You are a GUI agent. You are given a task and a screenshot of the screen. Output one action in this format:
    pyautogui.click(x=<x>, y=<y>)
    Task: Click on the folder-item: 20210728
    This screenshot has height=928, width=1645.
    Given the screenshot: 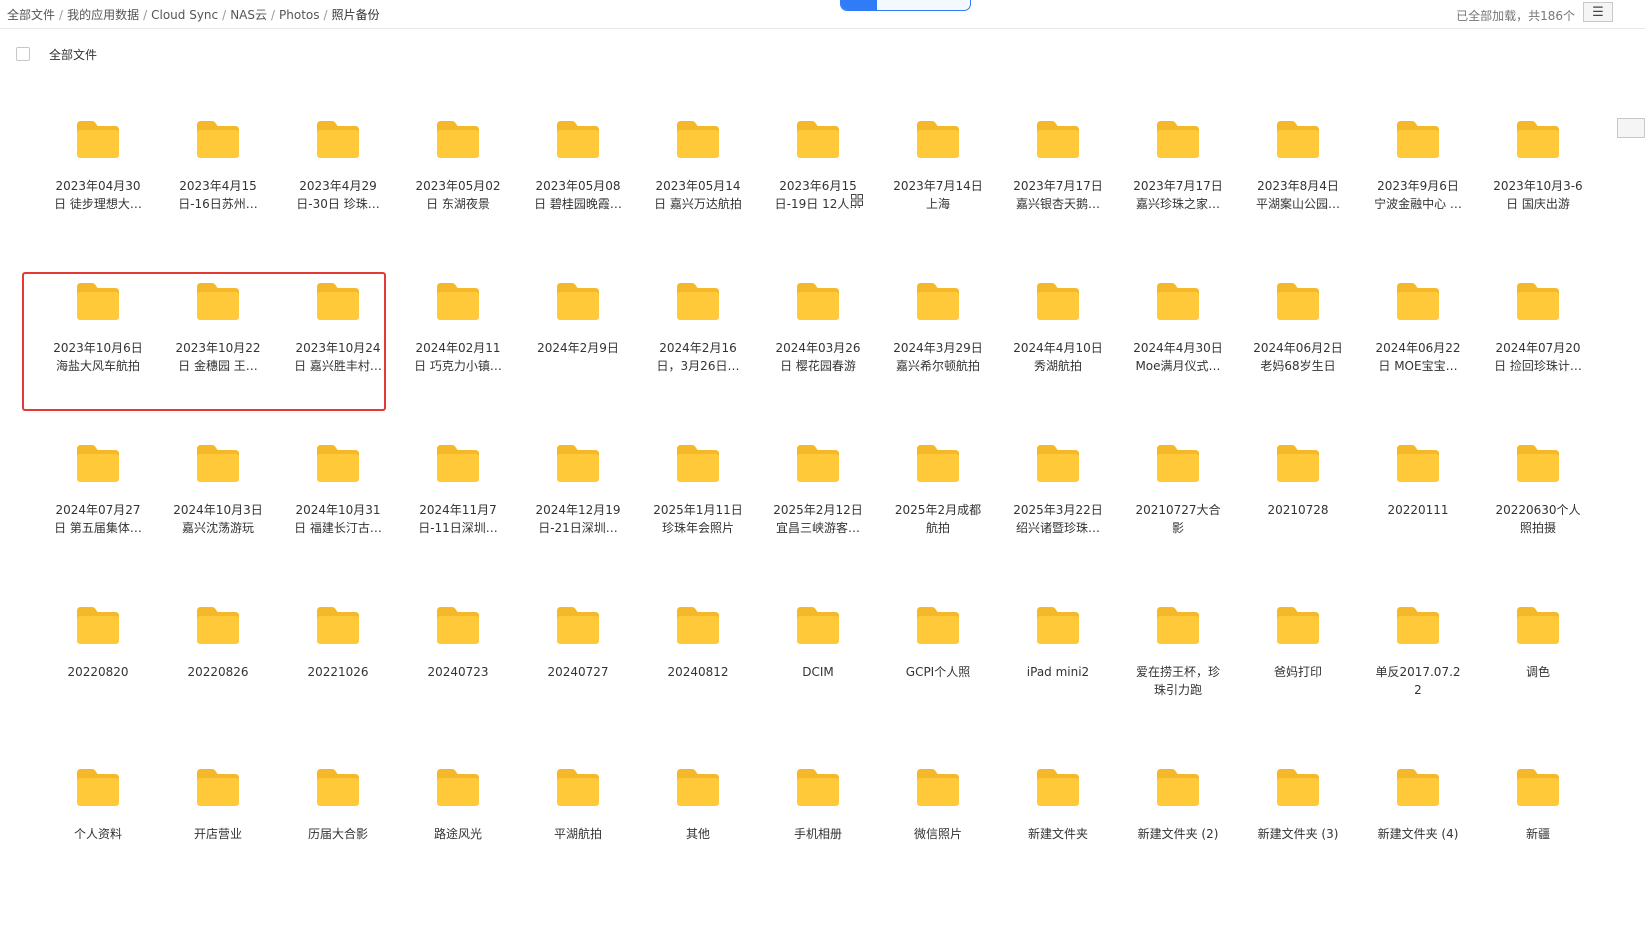 What is the action you would take?
    pyautogui.click(x=1298, y=523)
    